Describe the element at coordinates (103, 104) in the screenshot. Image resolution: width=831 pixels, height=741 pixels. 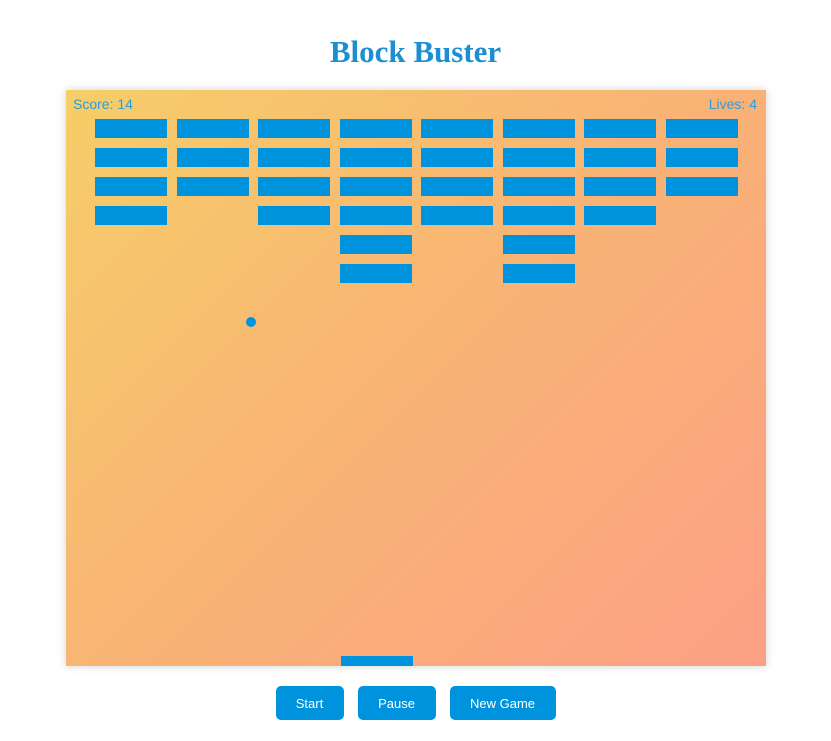
I see `score-display: Score: 14` at that location.